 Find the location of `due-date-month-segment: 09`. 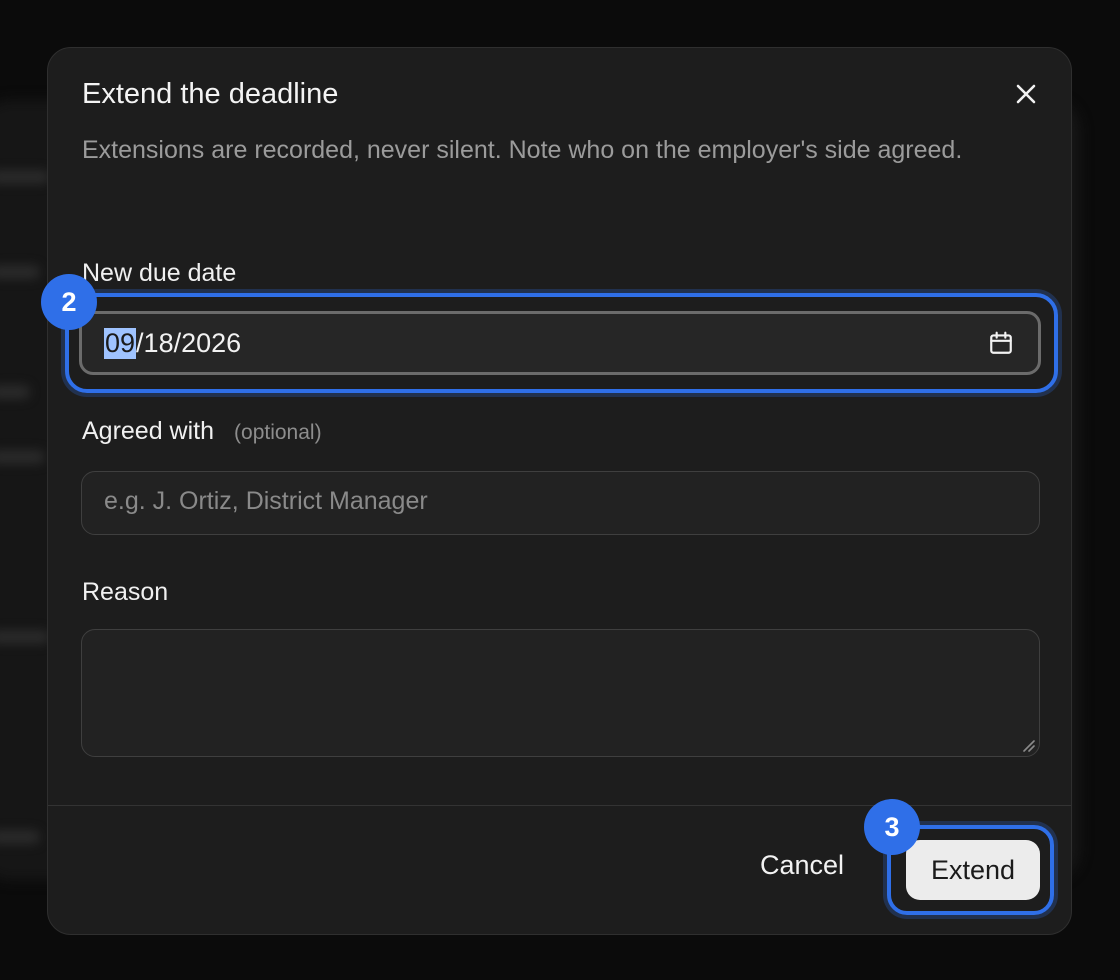

due-date-month-segment: 09 is located at coordinates (120, 343).